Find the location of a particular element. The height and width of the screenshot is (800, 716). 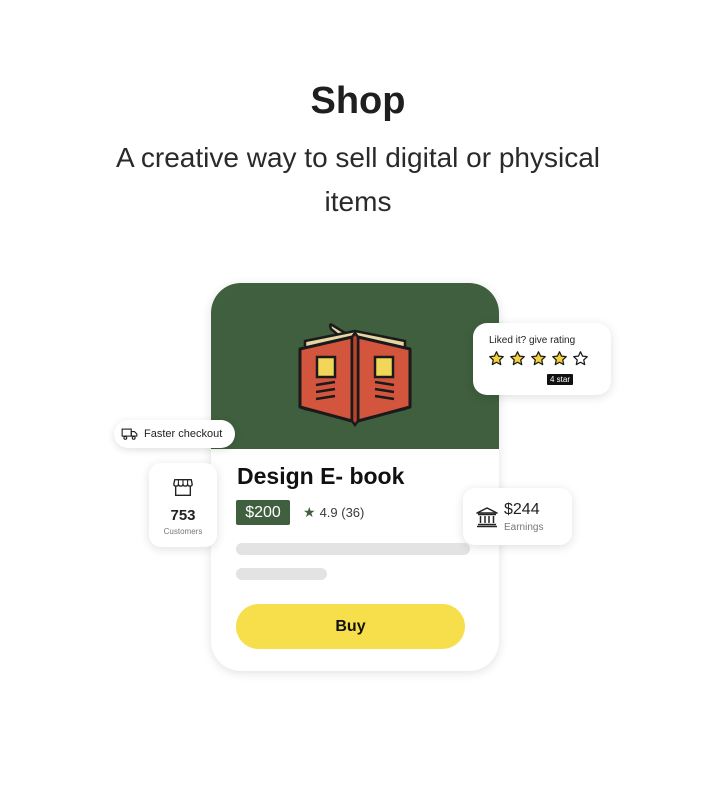

skeleton-line is located at coordinates (353, 549).